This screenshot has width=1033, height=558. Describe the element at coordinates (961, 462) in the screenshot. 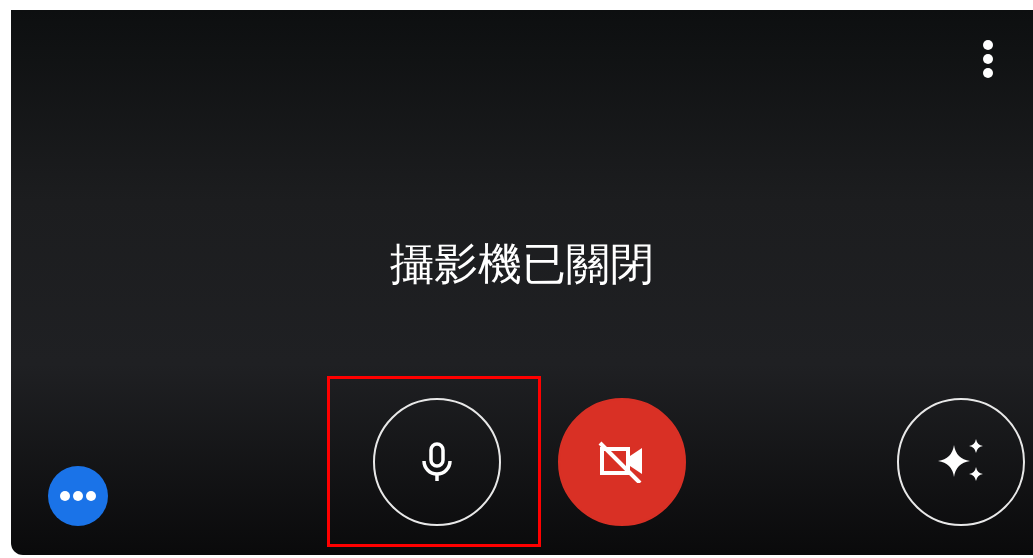

I see `effects-button` at that location.